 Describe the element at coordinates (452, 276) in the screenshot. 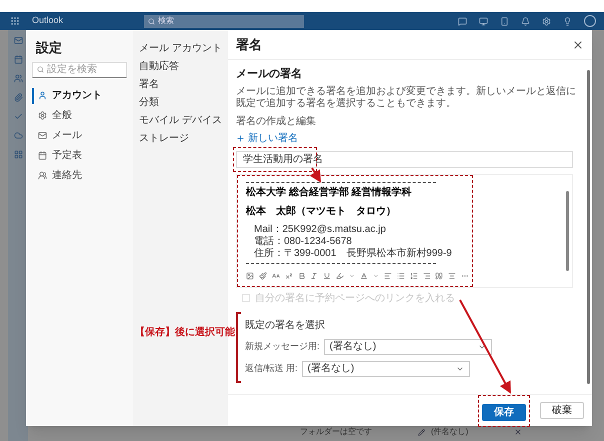

I see `align-center-icon` at that location.